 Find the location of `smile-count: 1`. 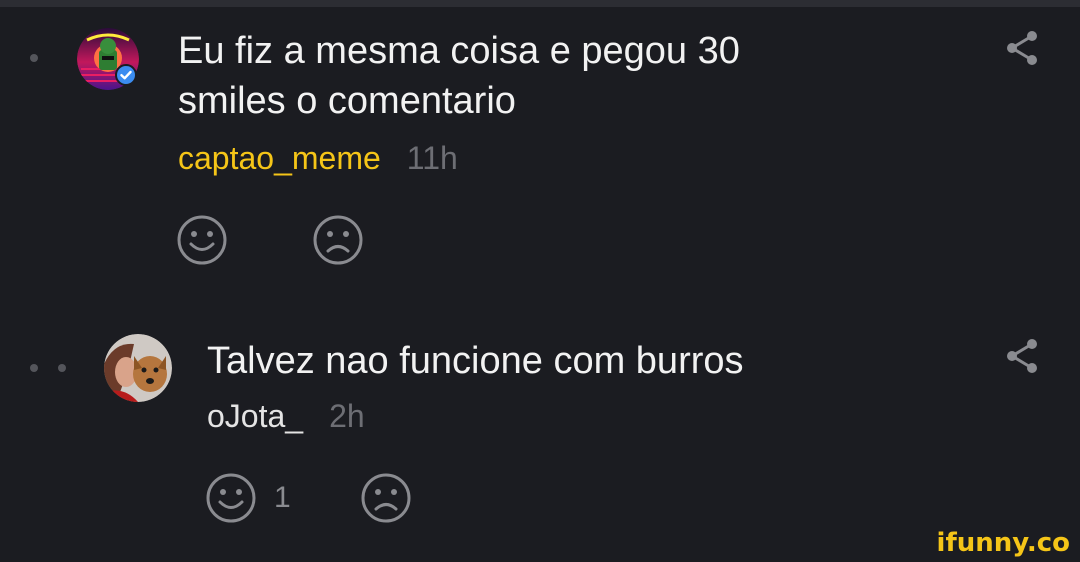

smile-count: 1 is located at coordinates (282, 497).